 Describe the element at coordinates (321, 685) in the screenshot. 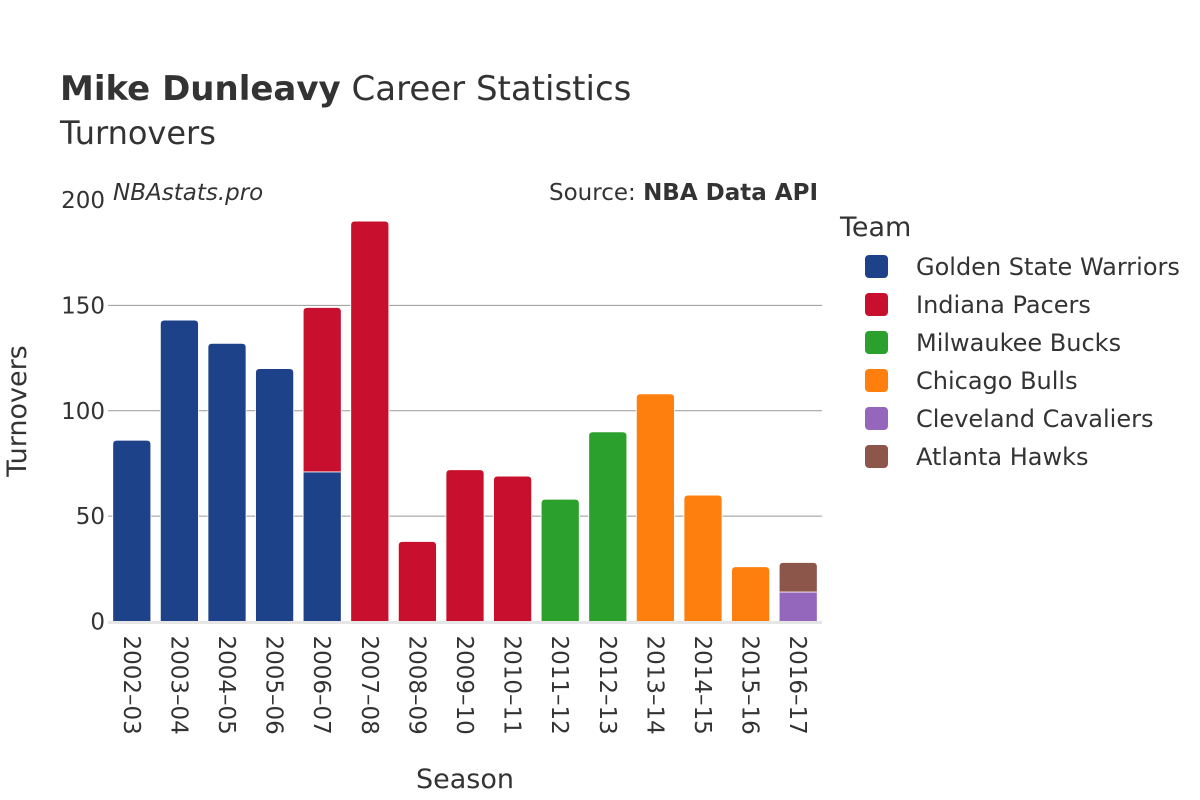

I see `x-tick-label: 2006–07` at that location.